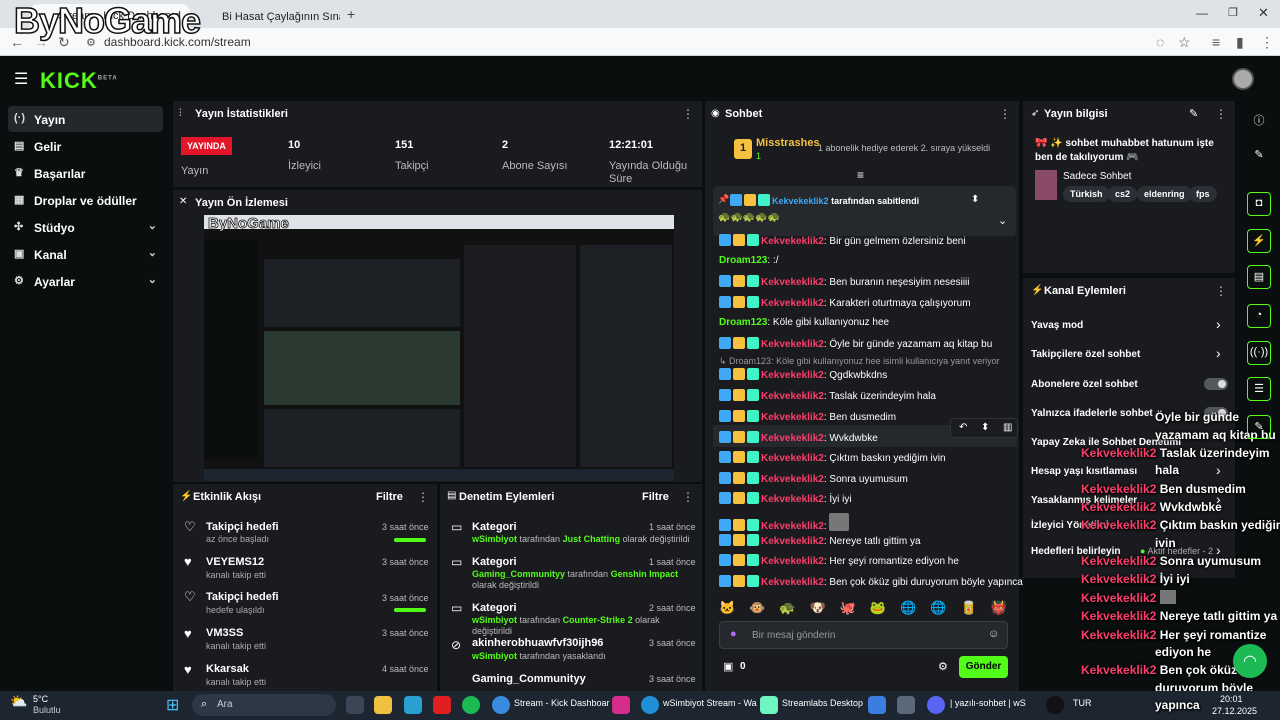 The image size is (1280, 720). What do you see at coordinates (1084, 471) in the screenshot?
I see `action-account-age: Hesap yaşı kısıtlaması` at bounding box center [1084, 471].